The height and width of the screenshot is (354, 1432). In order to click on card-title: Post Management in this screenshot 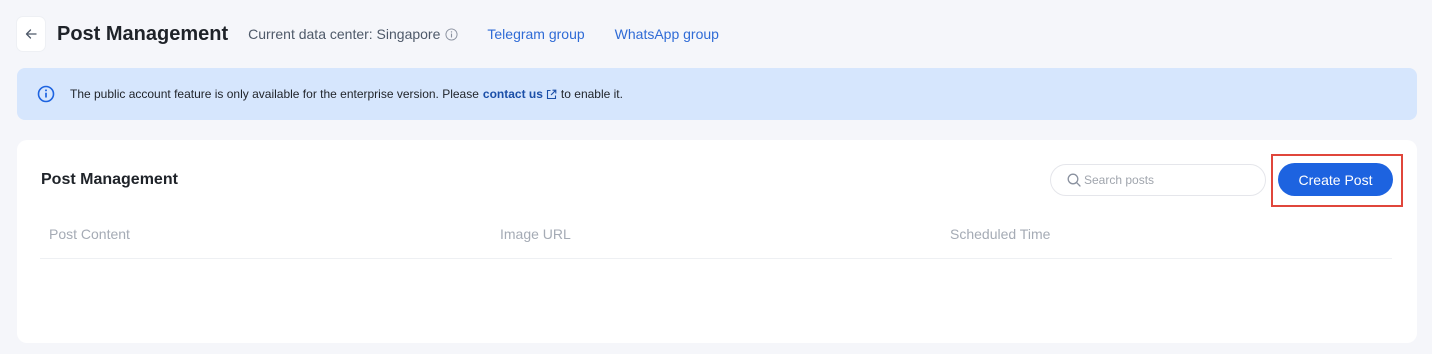, I will do `click(109, 179)`.